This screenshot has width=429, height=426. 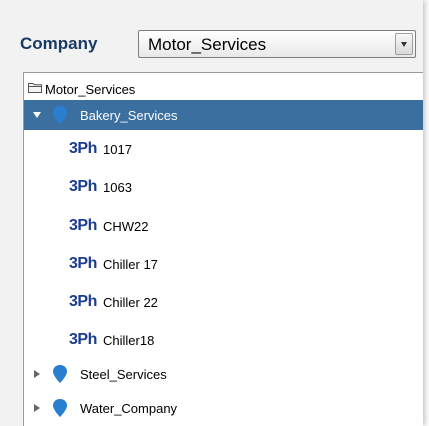 I want to click on tree-device-label: Chiller18, so click(x=129, y=340).